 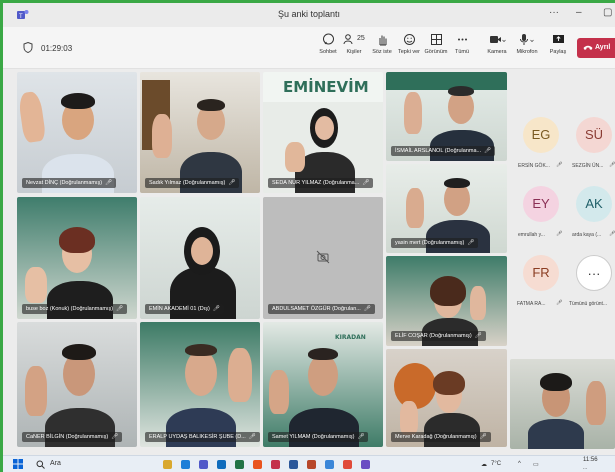 I want to click on minimize-icon: –, so click(x=579, y=12).